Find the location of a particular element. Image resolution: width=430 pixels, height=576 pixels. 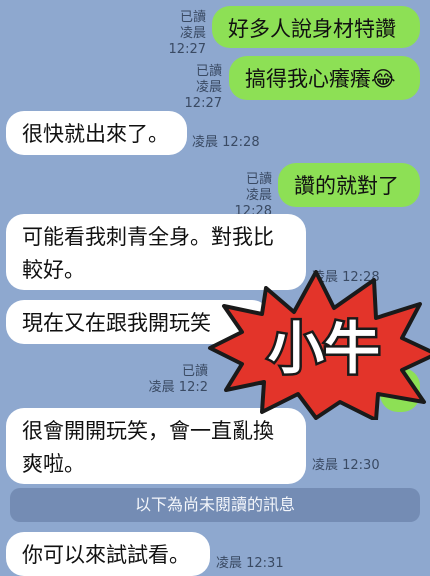

sent-message: 好多人說身材特讚 is located at coordinates (316, 27).